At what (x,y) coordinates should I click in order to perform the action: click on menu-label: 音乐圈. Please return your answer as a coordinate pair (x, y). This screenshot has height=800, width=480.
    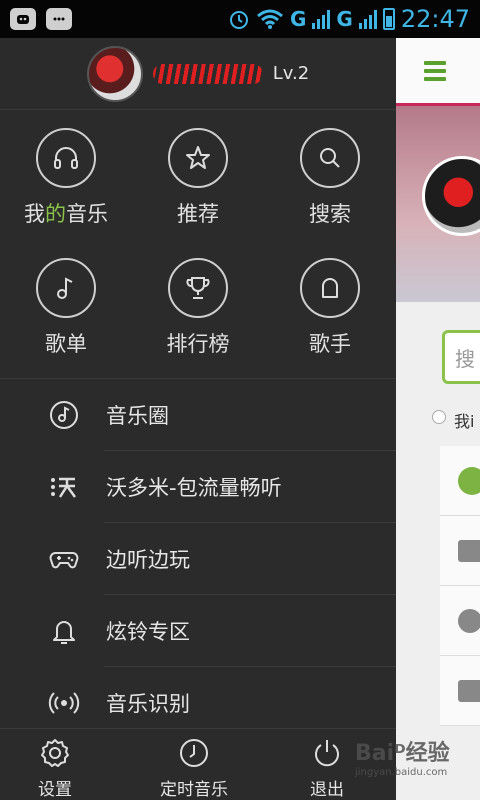
    Looking at the image, I should click on (137, 416).